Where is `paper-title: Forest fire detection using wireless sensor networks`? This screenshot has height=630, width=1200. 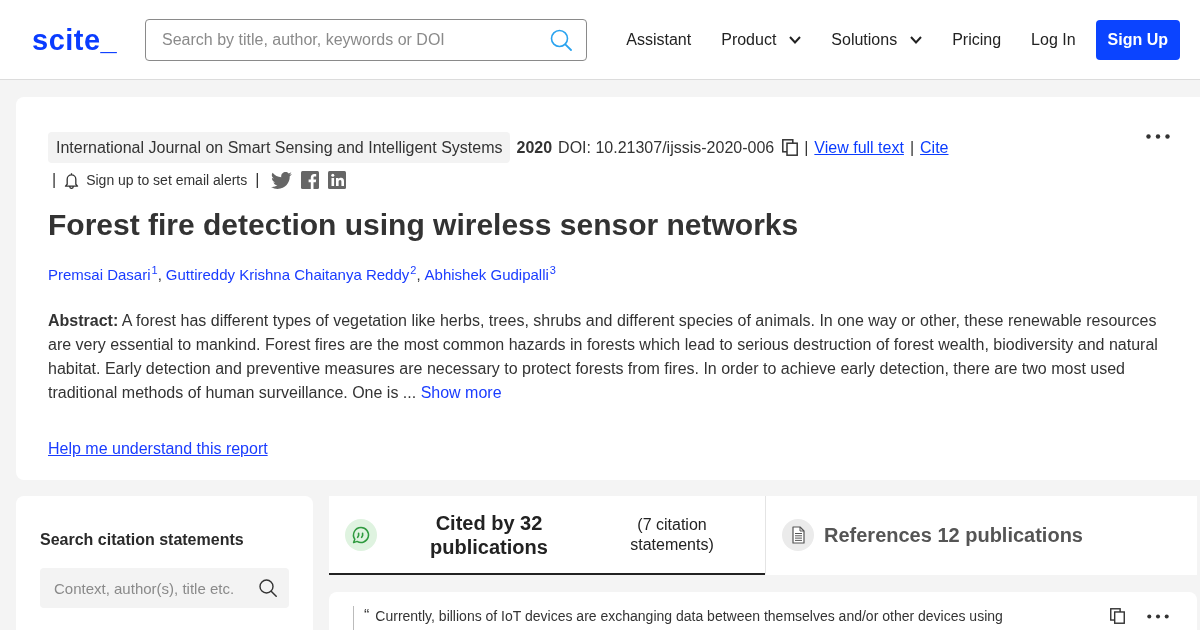
paper-title: Forest fire detection using wireless sensor networks is located at coordinates (424, 225).